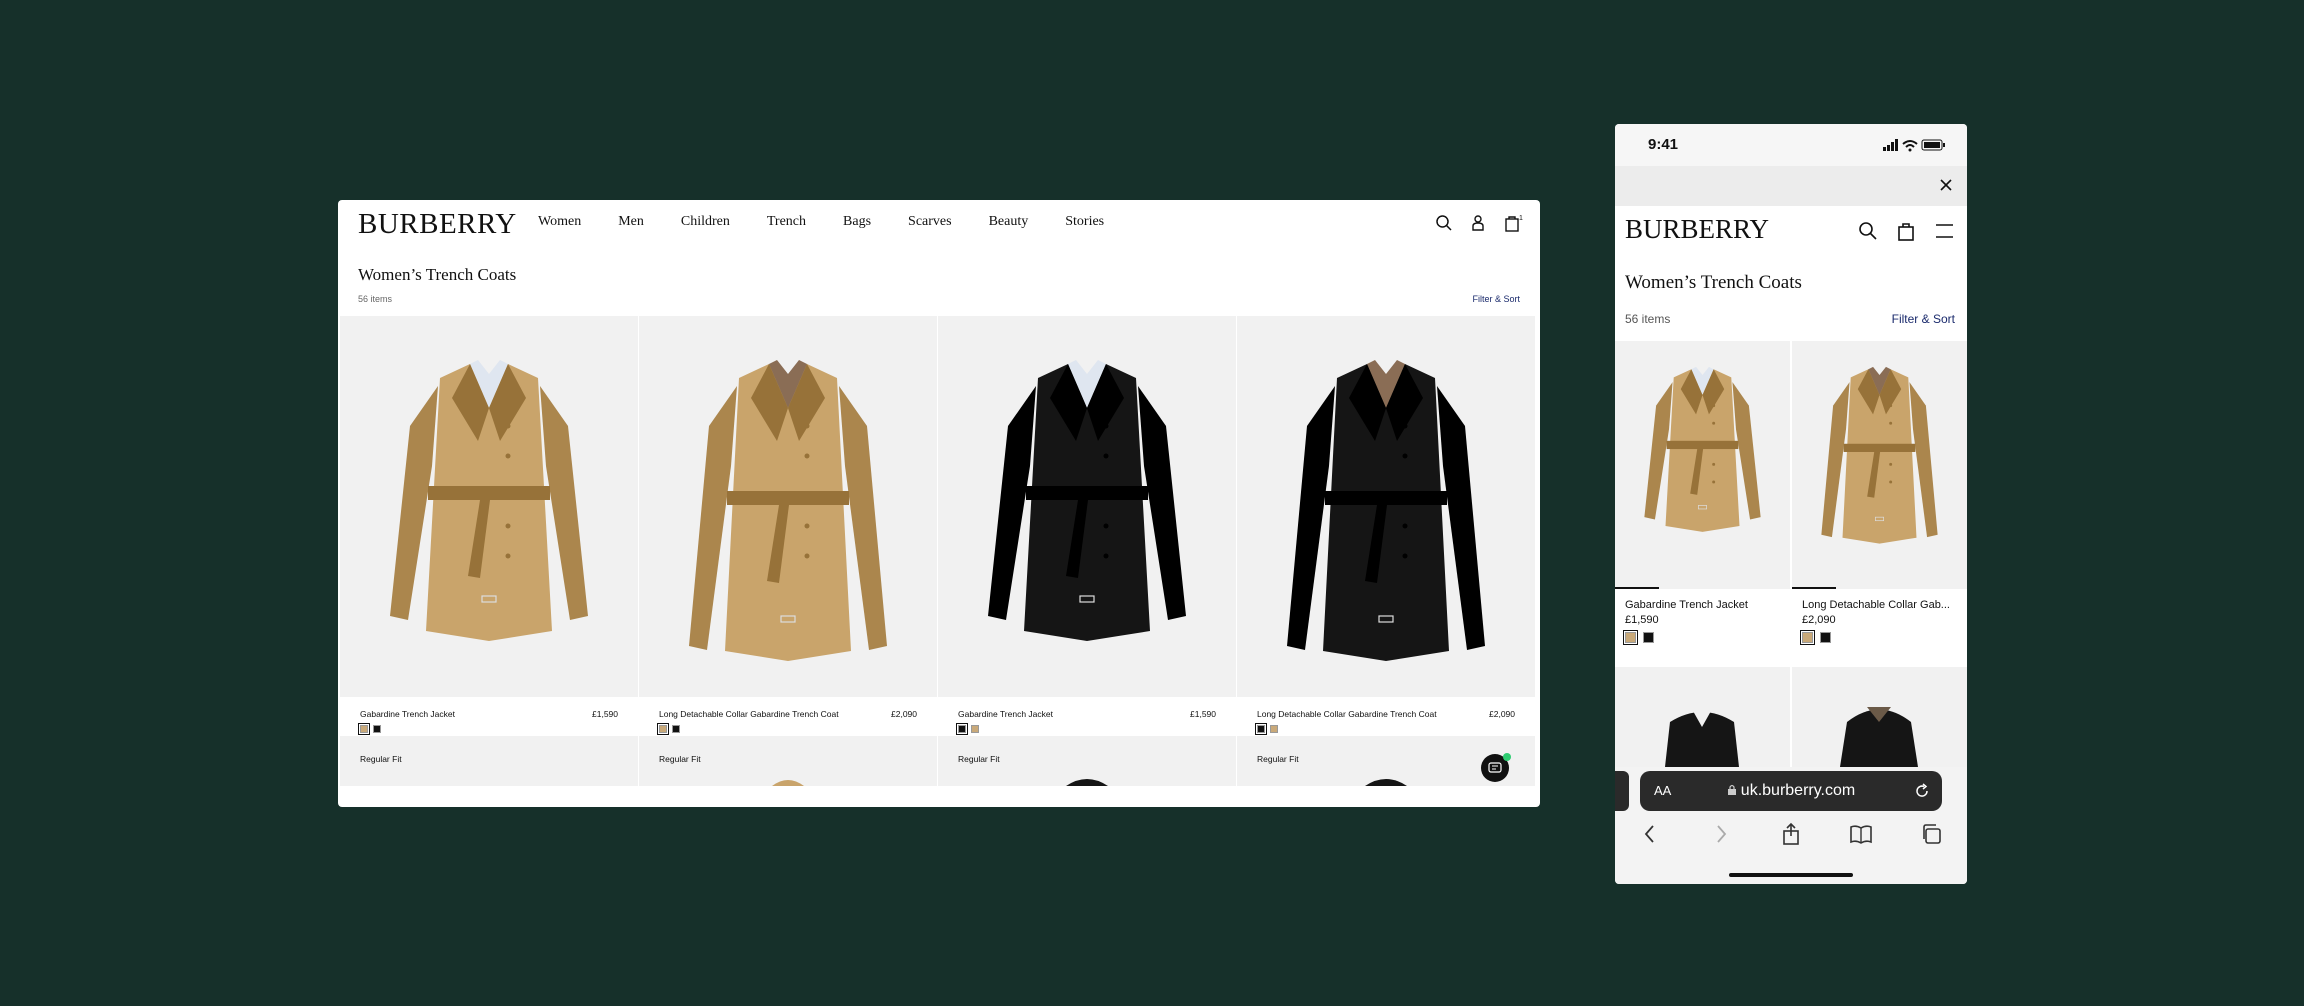 The width and height of the screenshot is (2304, 1006). Describe the element at coordinates (1890, 145) in the screenshot. I see `signal-icon` at that location.